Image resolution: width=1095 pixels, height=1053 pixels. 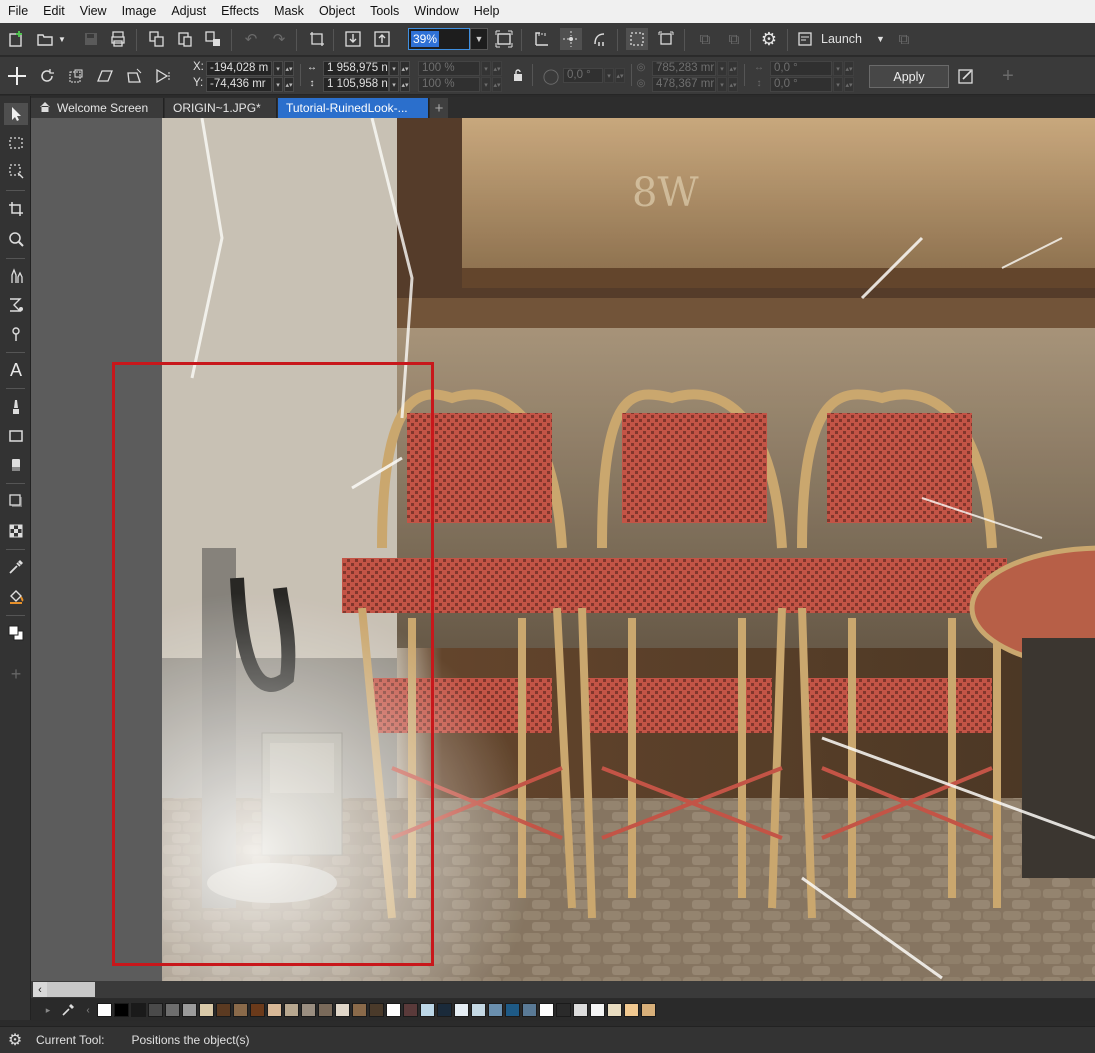 What do you see at coordinates (486, 68) in the screenshot?
I see `scale-width-dropdown: ▾` at bounding box center [486, 68].